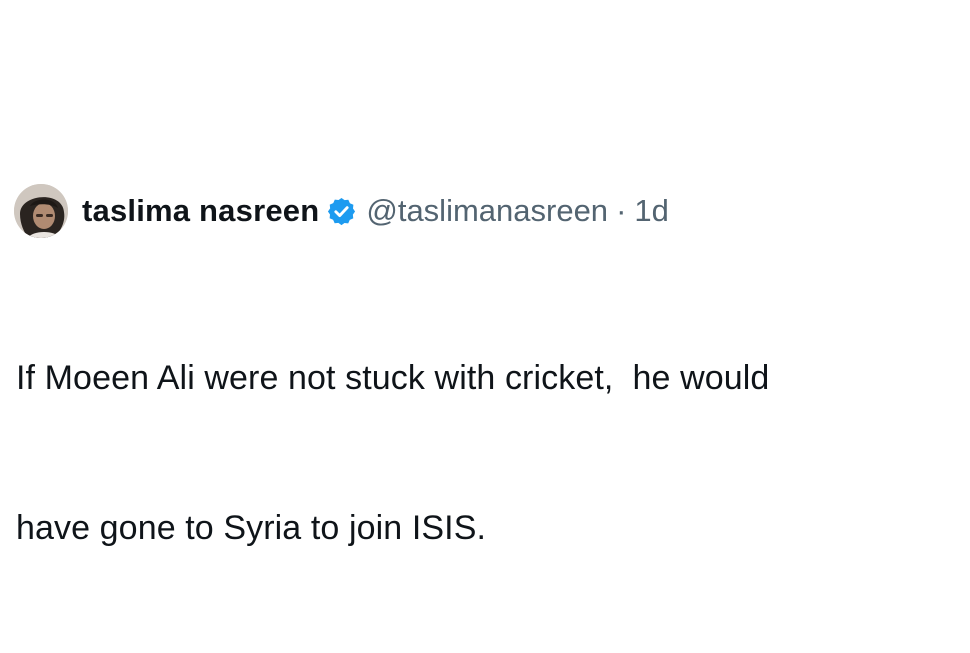 The height and width of the screenshot is (653, 970). Describe the element at coordinates (200, 211) in the screenshot. I see `author-display-name: taslima nasreen` at that location.